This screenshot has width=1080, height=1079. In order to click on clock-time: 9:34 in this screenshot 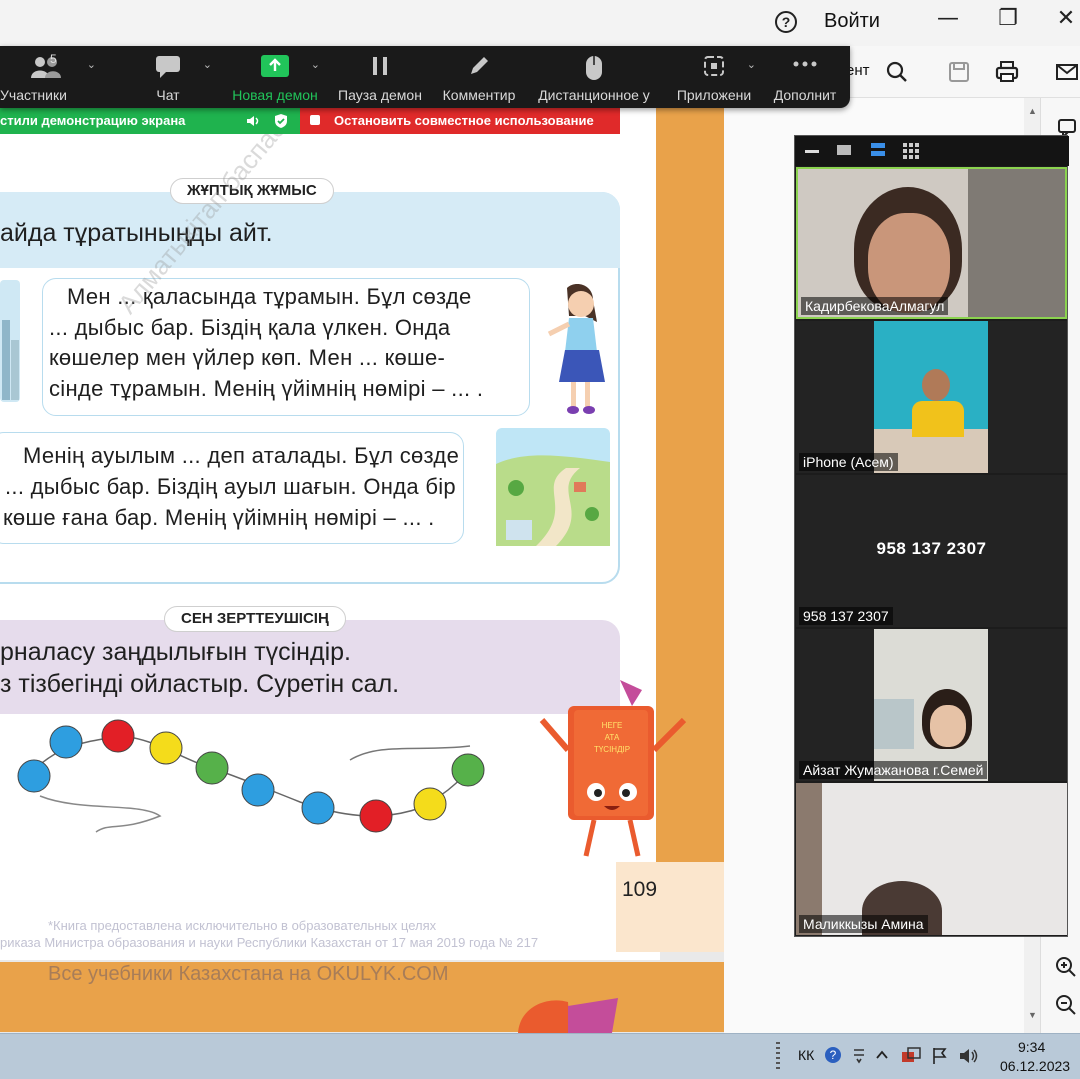, I will do `click(1031, 1047)`.